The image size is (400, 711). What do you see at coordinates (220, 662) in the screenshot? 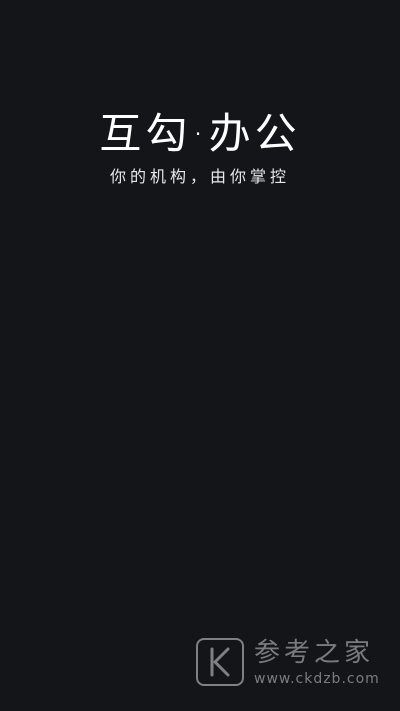
I see `watermark-logo-icon` at bounding box center [220, 662].